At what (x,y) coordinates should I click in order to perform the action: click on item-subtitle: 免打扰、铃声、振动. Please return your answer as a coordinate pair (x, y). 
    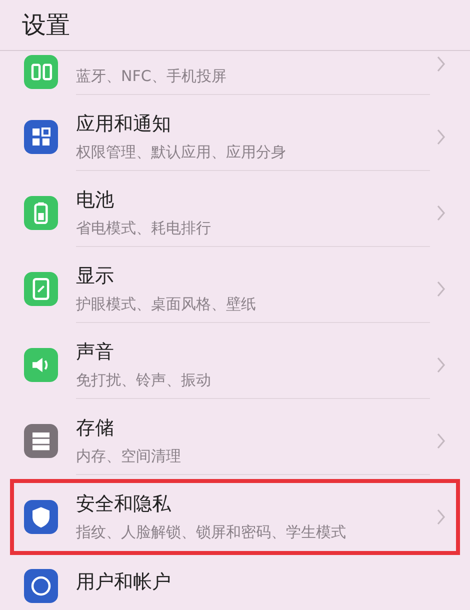
    Looking at the image, I should click on (144, 380).